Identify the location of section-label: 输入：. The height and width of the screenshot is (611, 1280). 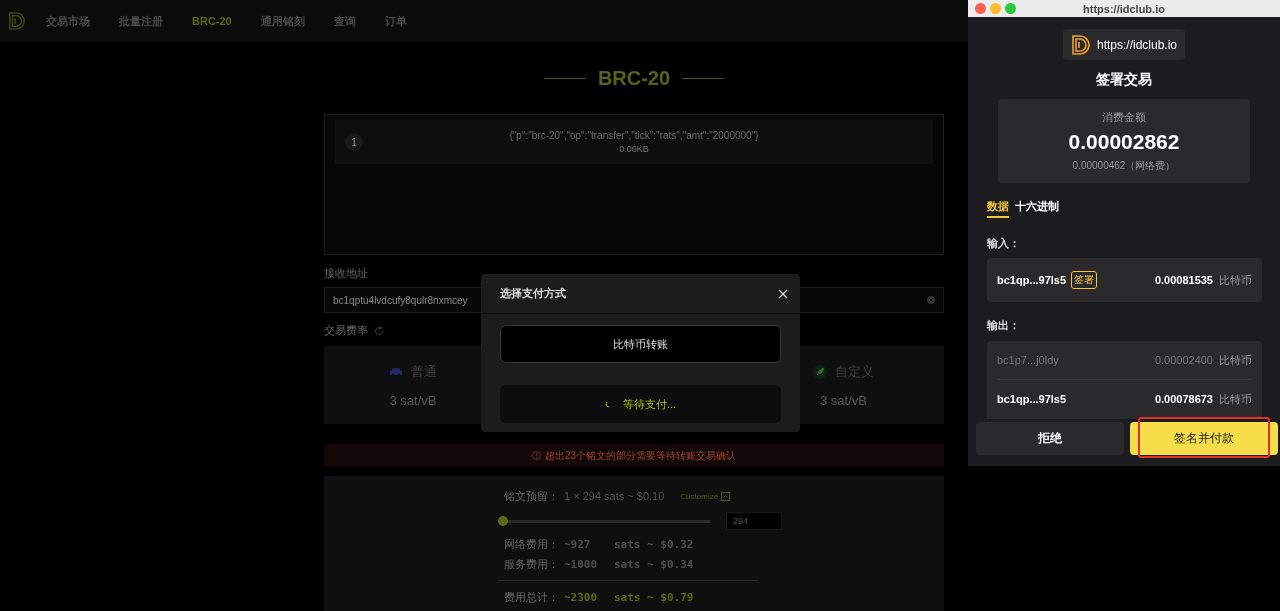
(1003, 243).